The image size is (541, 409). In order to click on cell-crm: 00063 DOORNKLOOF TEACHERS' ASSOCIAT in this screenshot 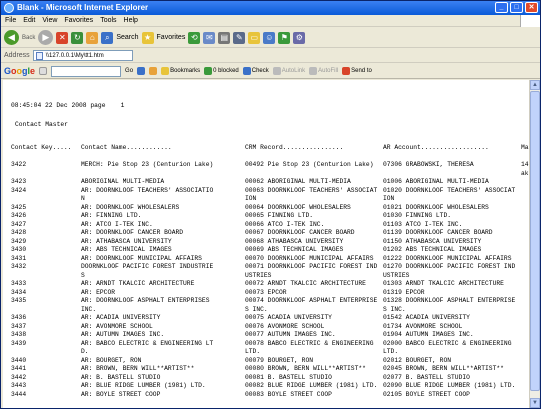, I will do `click(311, 190)`.